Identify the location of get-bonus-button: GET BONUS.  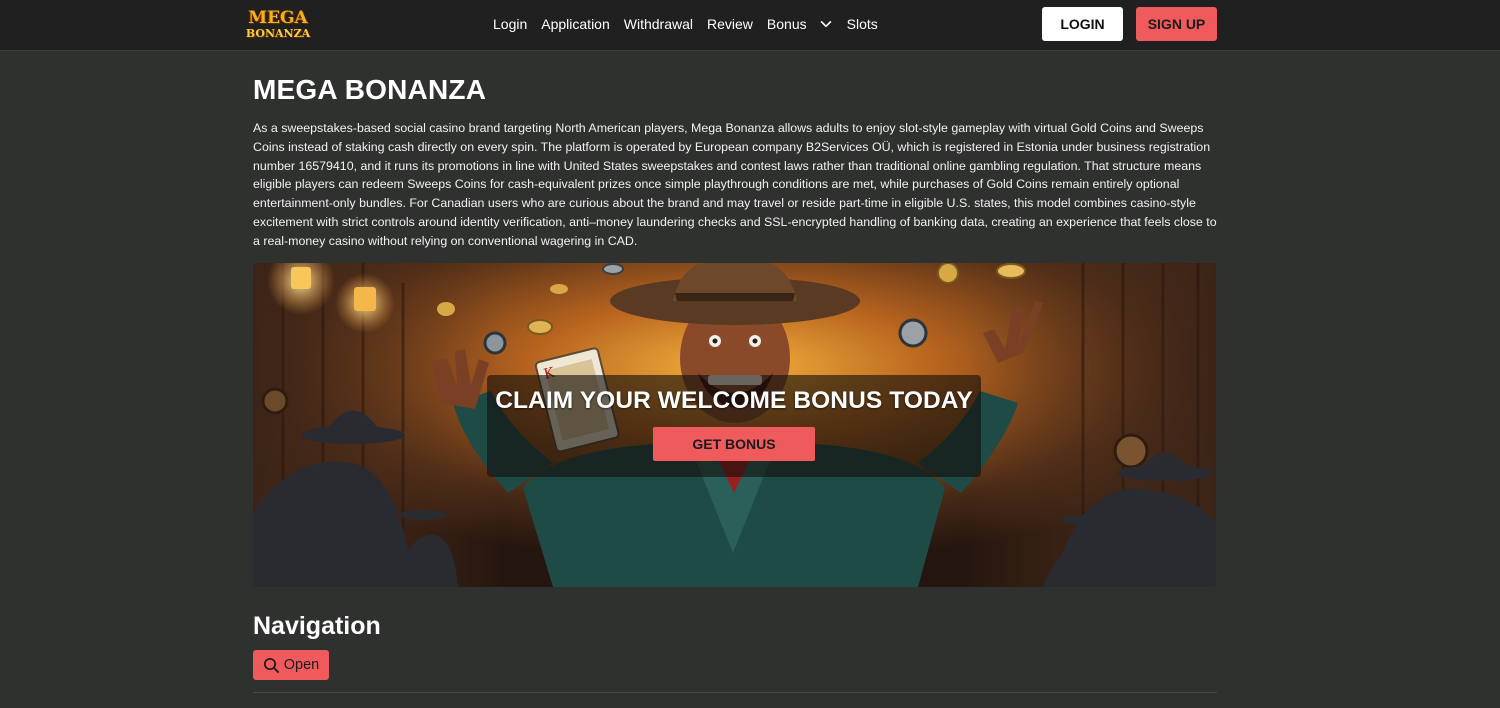
(734, 444).